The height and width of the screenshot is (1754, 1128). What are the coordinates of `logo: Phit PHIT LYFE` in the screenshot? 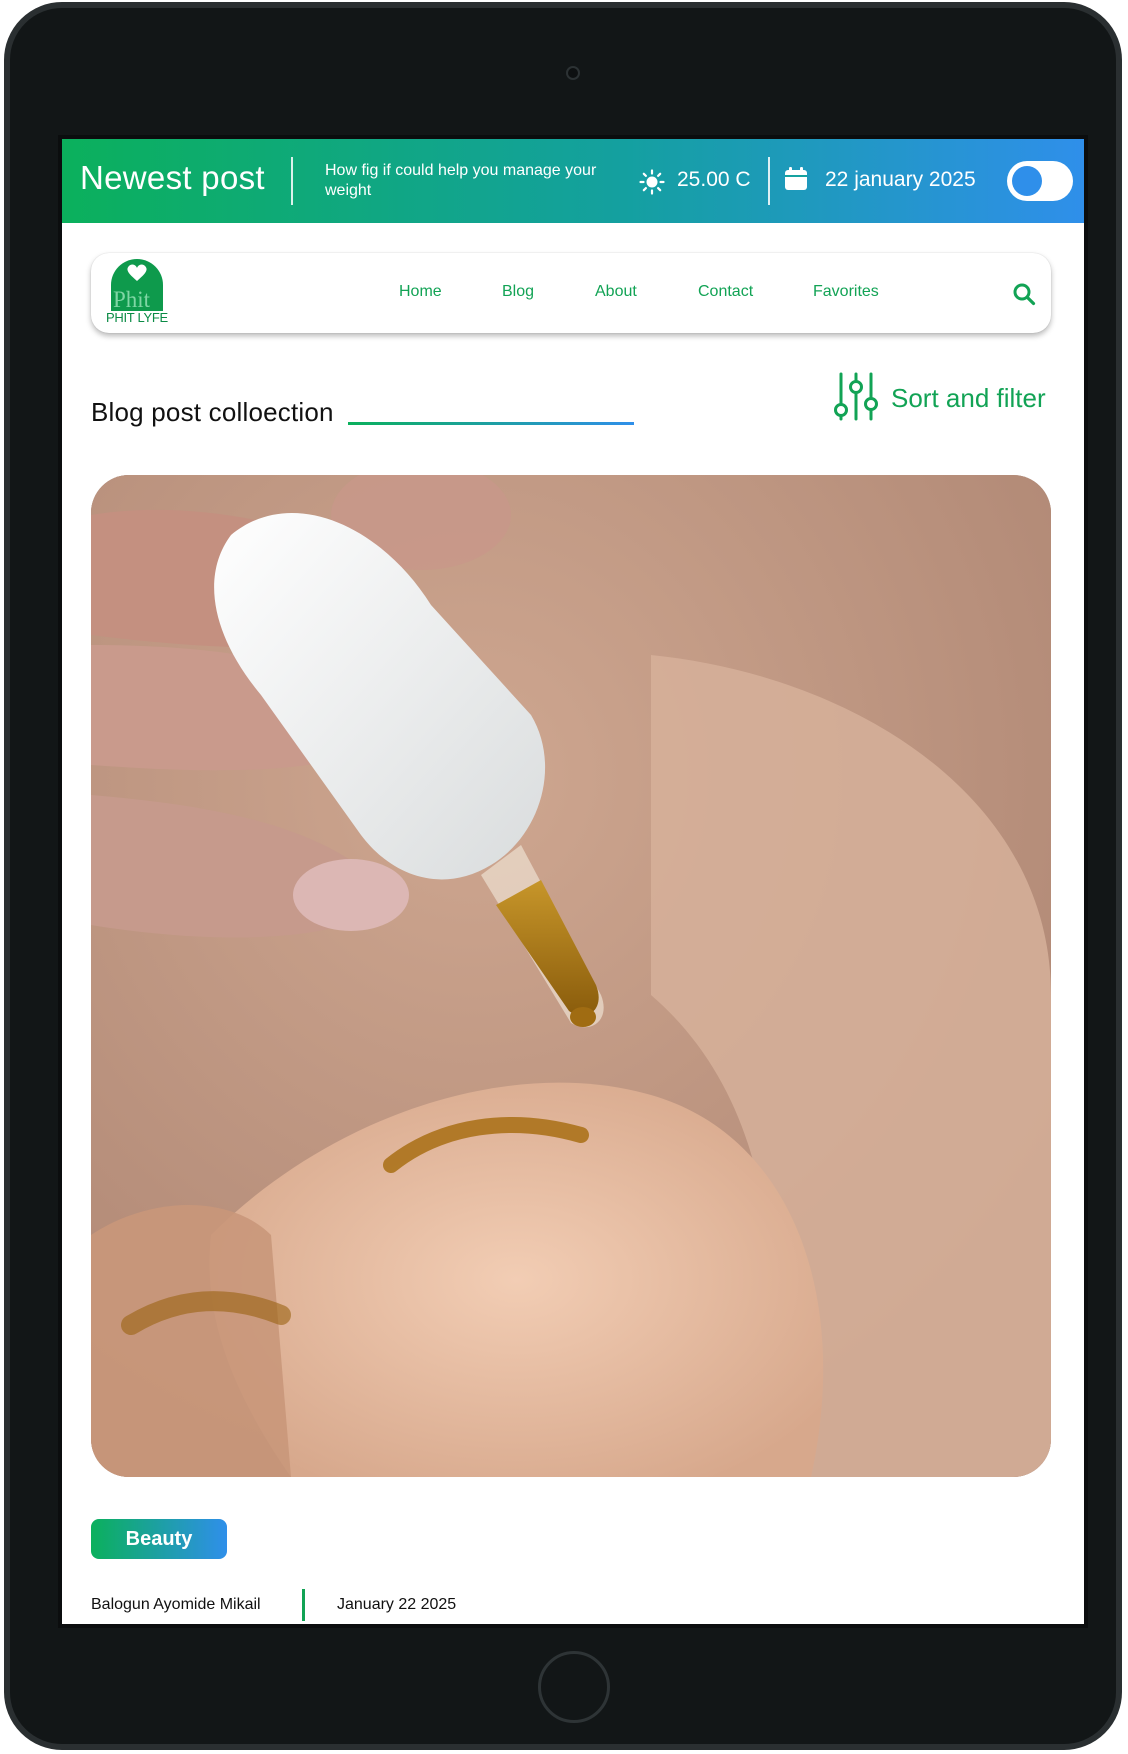 It's located at (138, 292).